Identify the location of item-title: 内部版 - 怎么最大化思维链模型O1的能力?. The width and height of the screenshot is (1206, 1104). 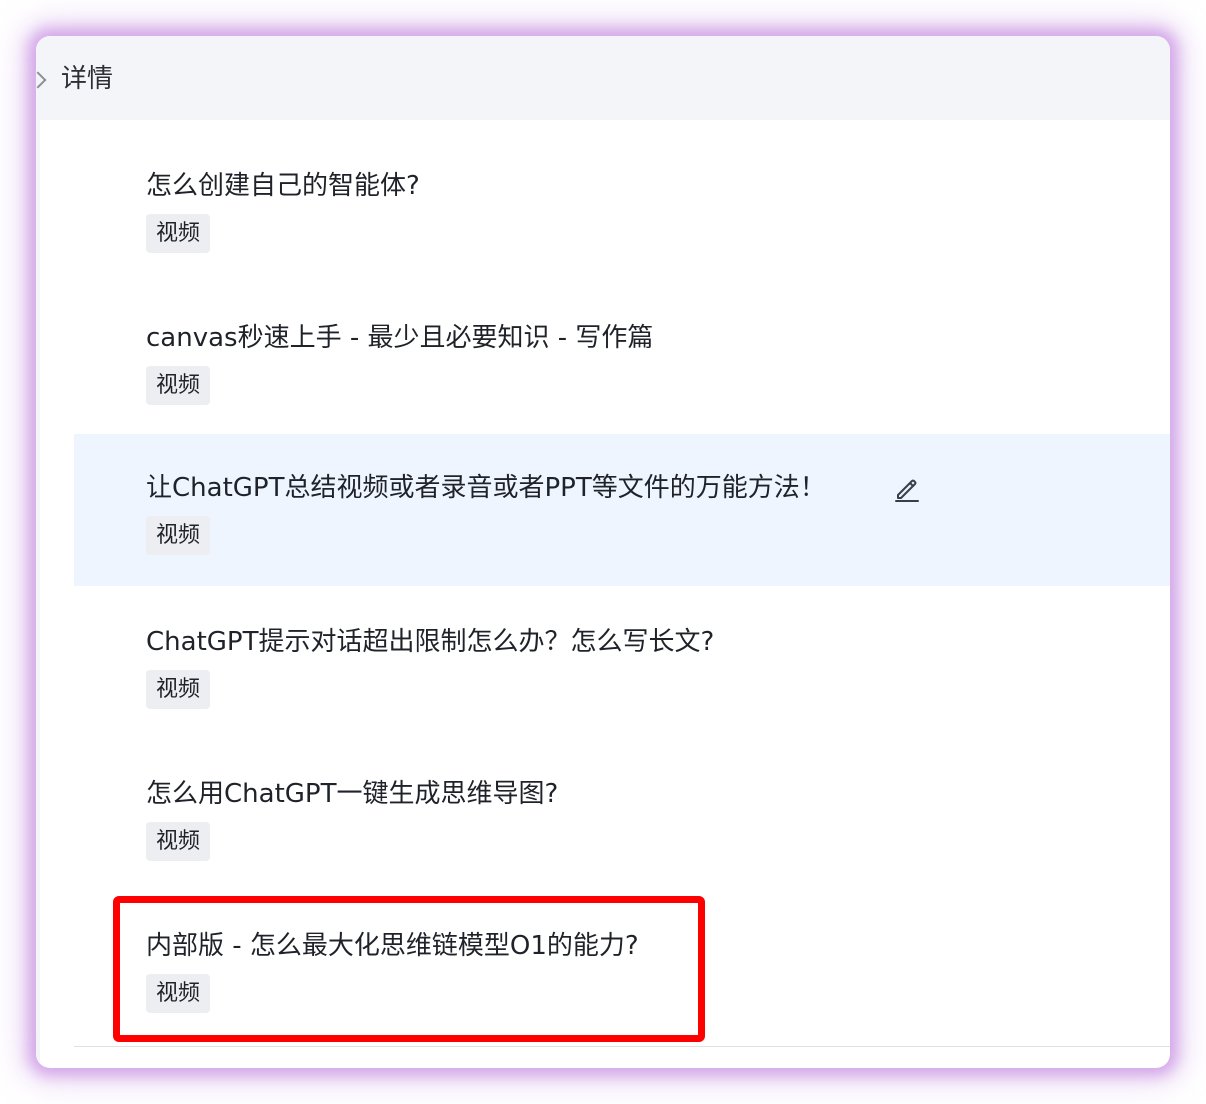
(392, 946).